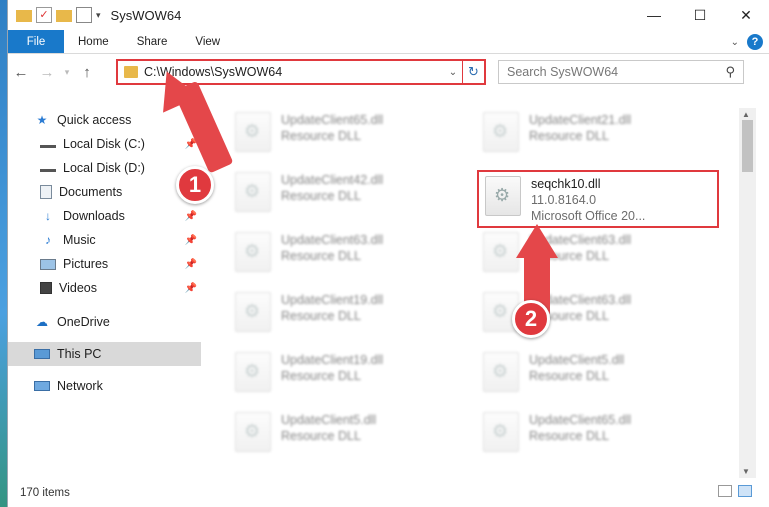 This screenshot has height=507, width=769. I want to click on up-button: ↑, so click(87, 72).